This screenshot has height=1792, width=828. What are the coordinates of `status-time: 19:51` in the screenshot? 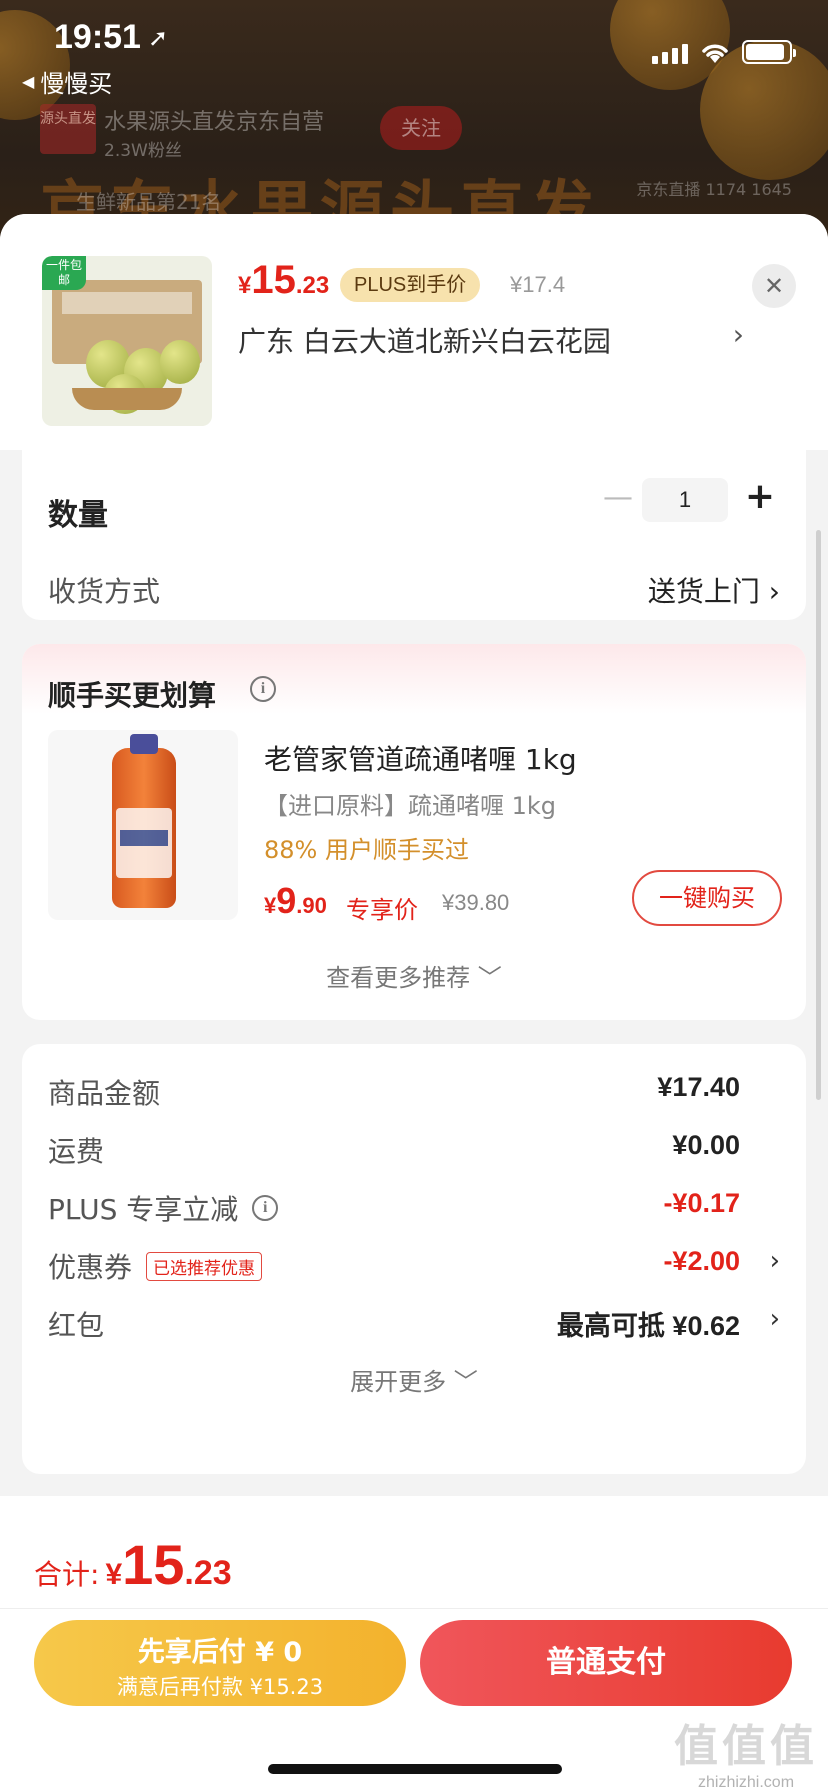 It's located at (97, 37).